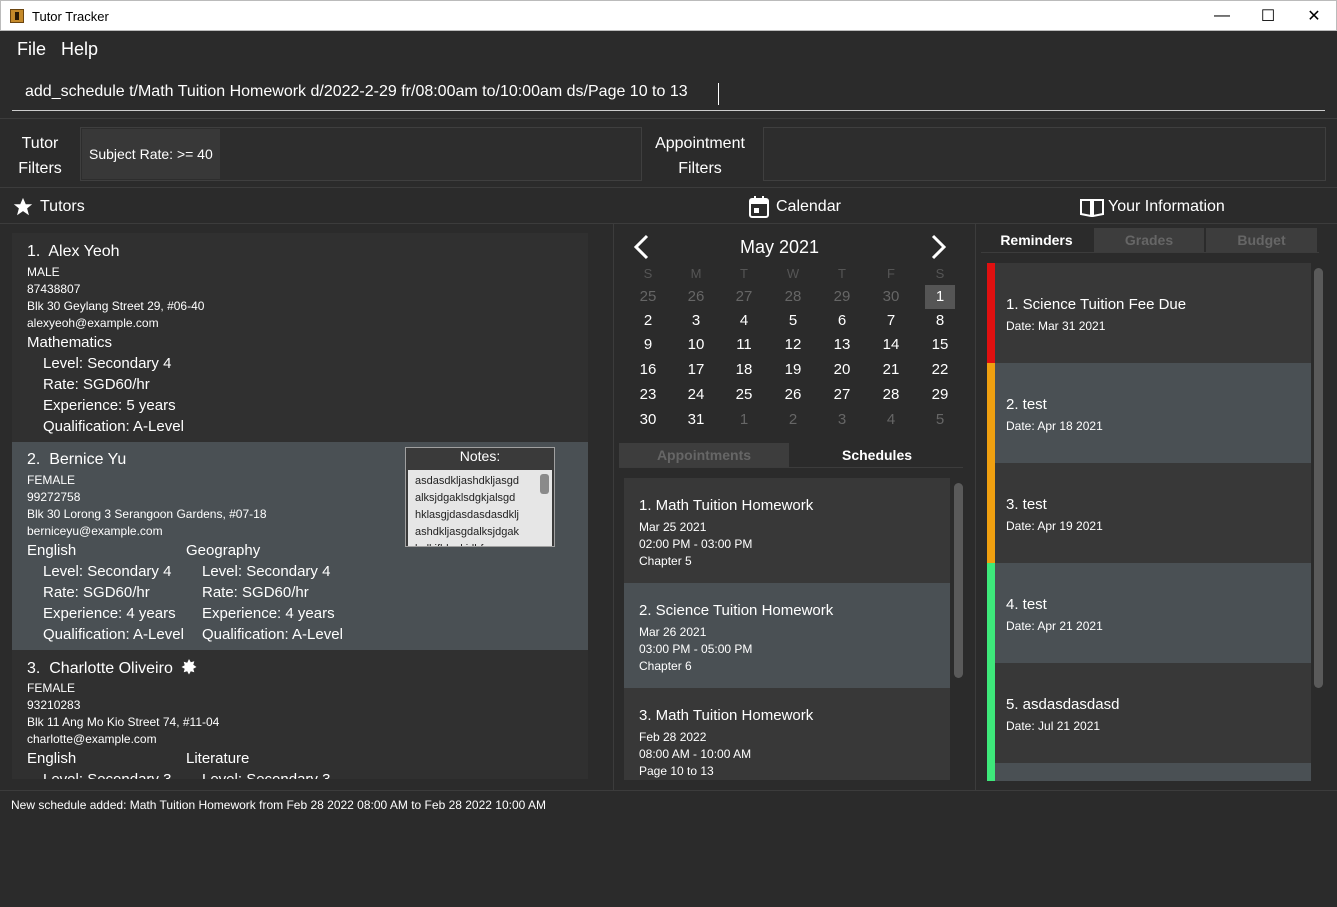 The width and height of the screenshot is (1337, 907). What do you see at coordinates (1026, 404) in the screenshot?
I see `reminder-title: 2. test` at bounding box center [1026, 404].